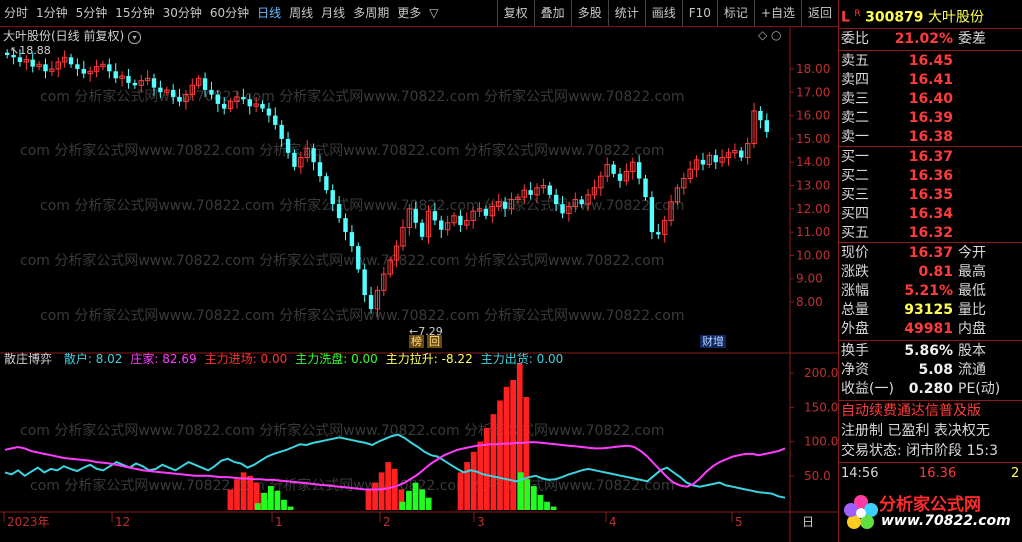 This screenshot has width=1022, height=542. What do you see at coordinates (522, 359) in the screenshot?
I see `indicator-item-5: 主力出货: 0.00` at bounding box center [522, 359].